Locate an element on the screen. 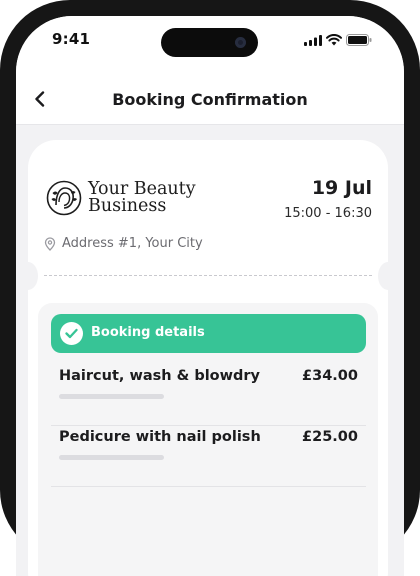 The image size is (420, 576). ticket-notch-right is located at coordinates (388, 276).